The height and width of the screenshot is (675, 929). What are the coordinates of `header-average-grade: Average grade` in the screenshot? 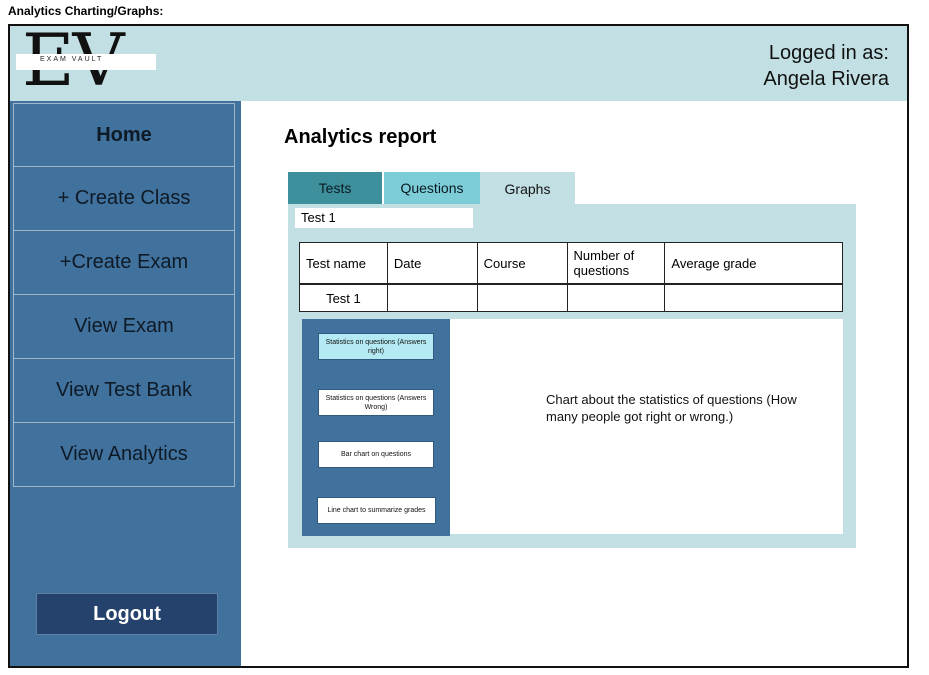 It's located at (753, 263).